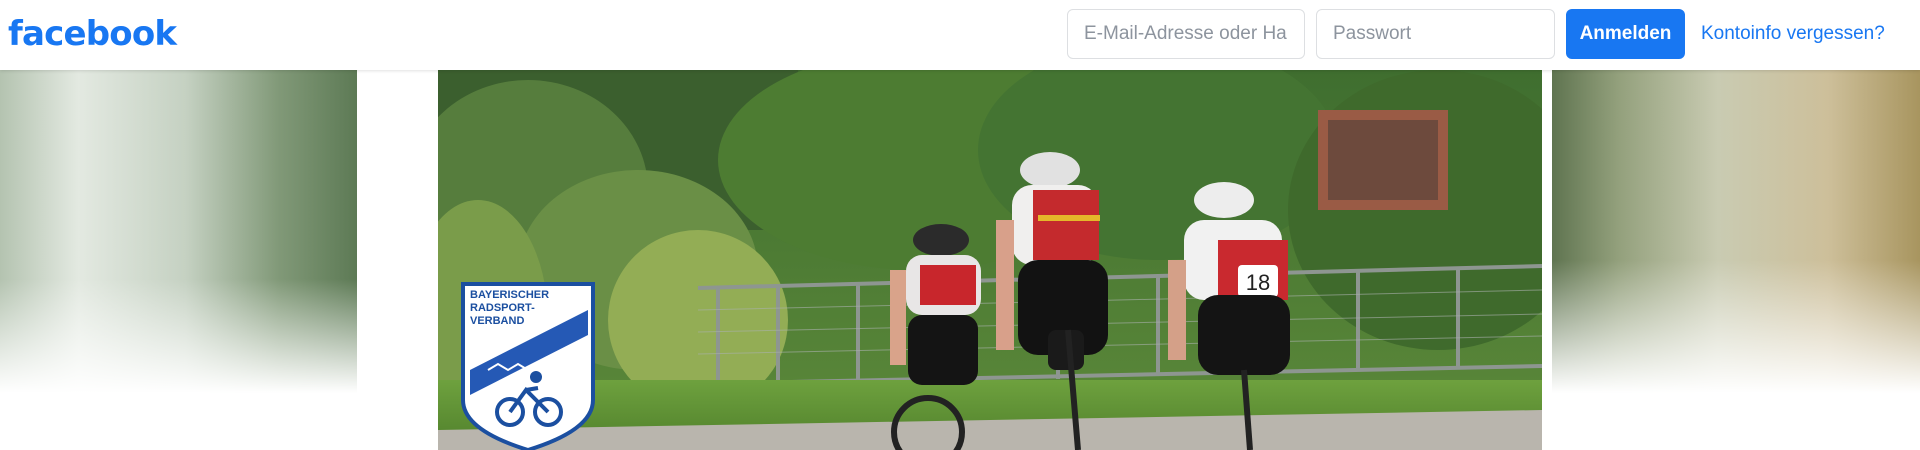  Describe the element at coordinates (1793, 34) in the screenshot. I see `forgot-account-link: Kontoinfo vergessen?` at that location.